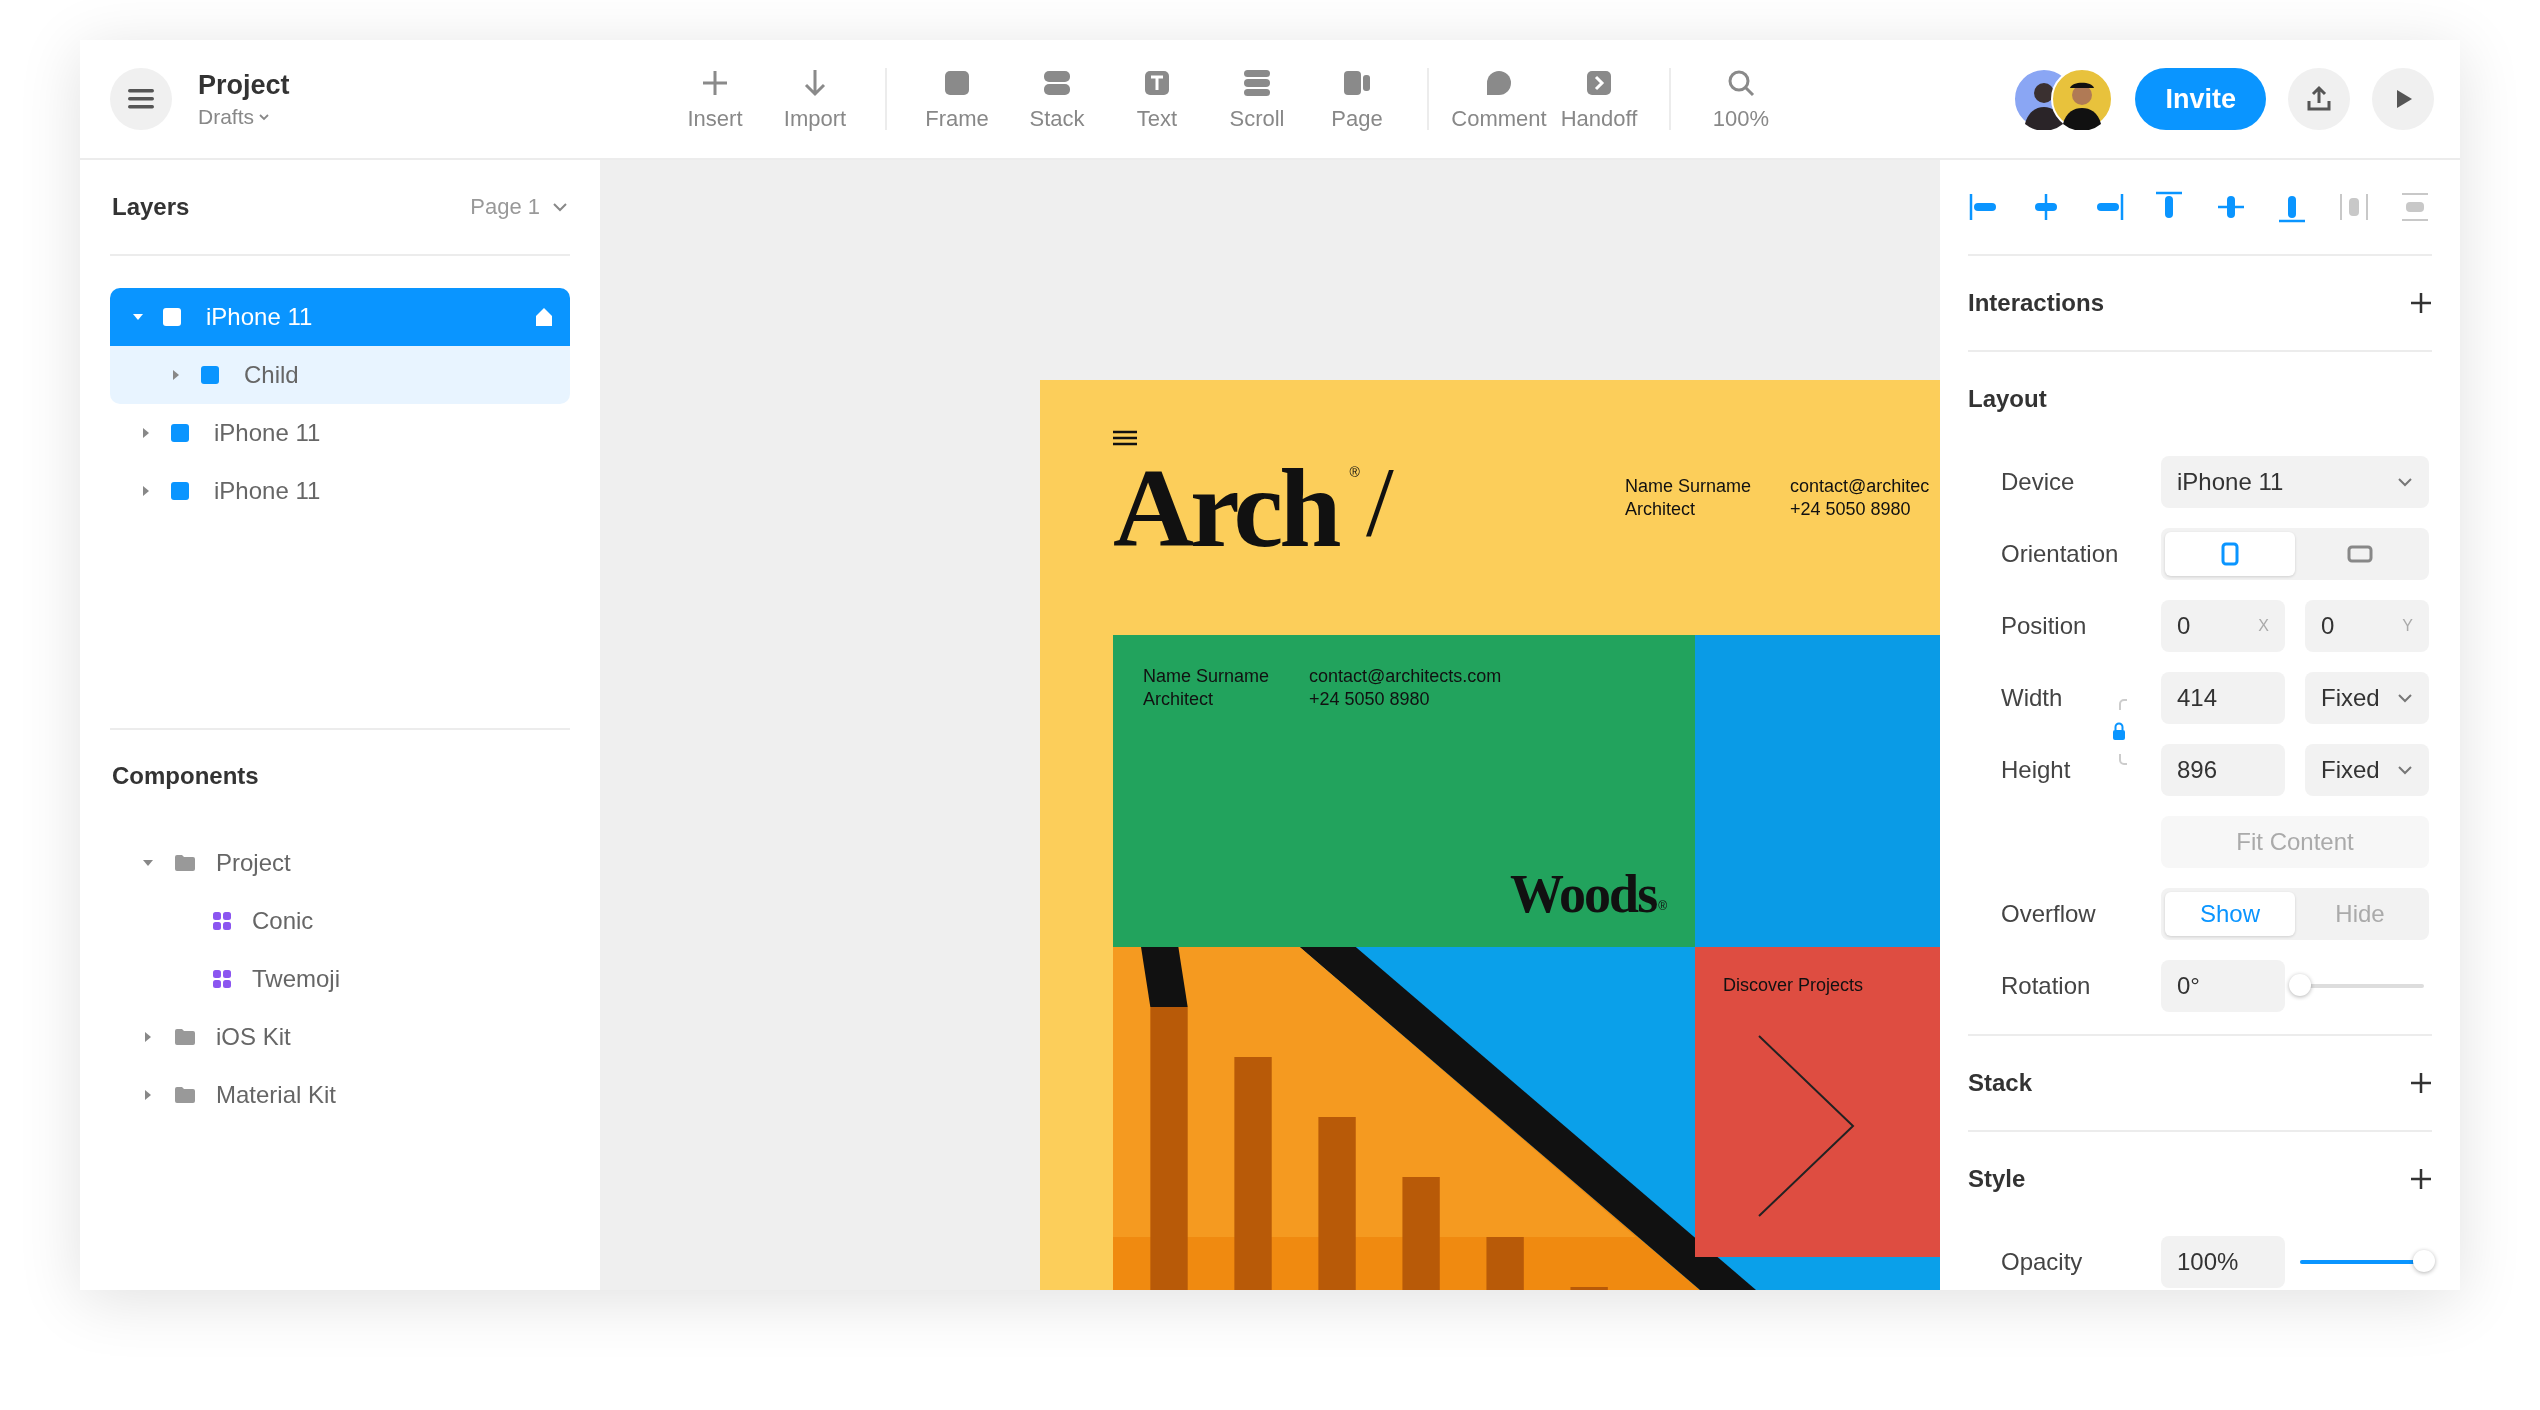 This screenshot has height=1410, width=2540. Describe the element at coordinates (1794, 985) in the screenshot. I see `promo-text: Discover Projects` at that location.